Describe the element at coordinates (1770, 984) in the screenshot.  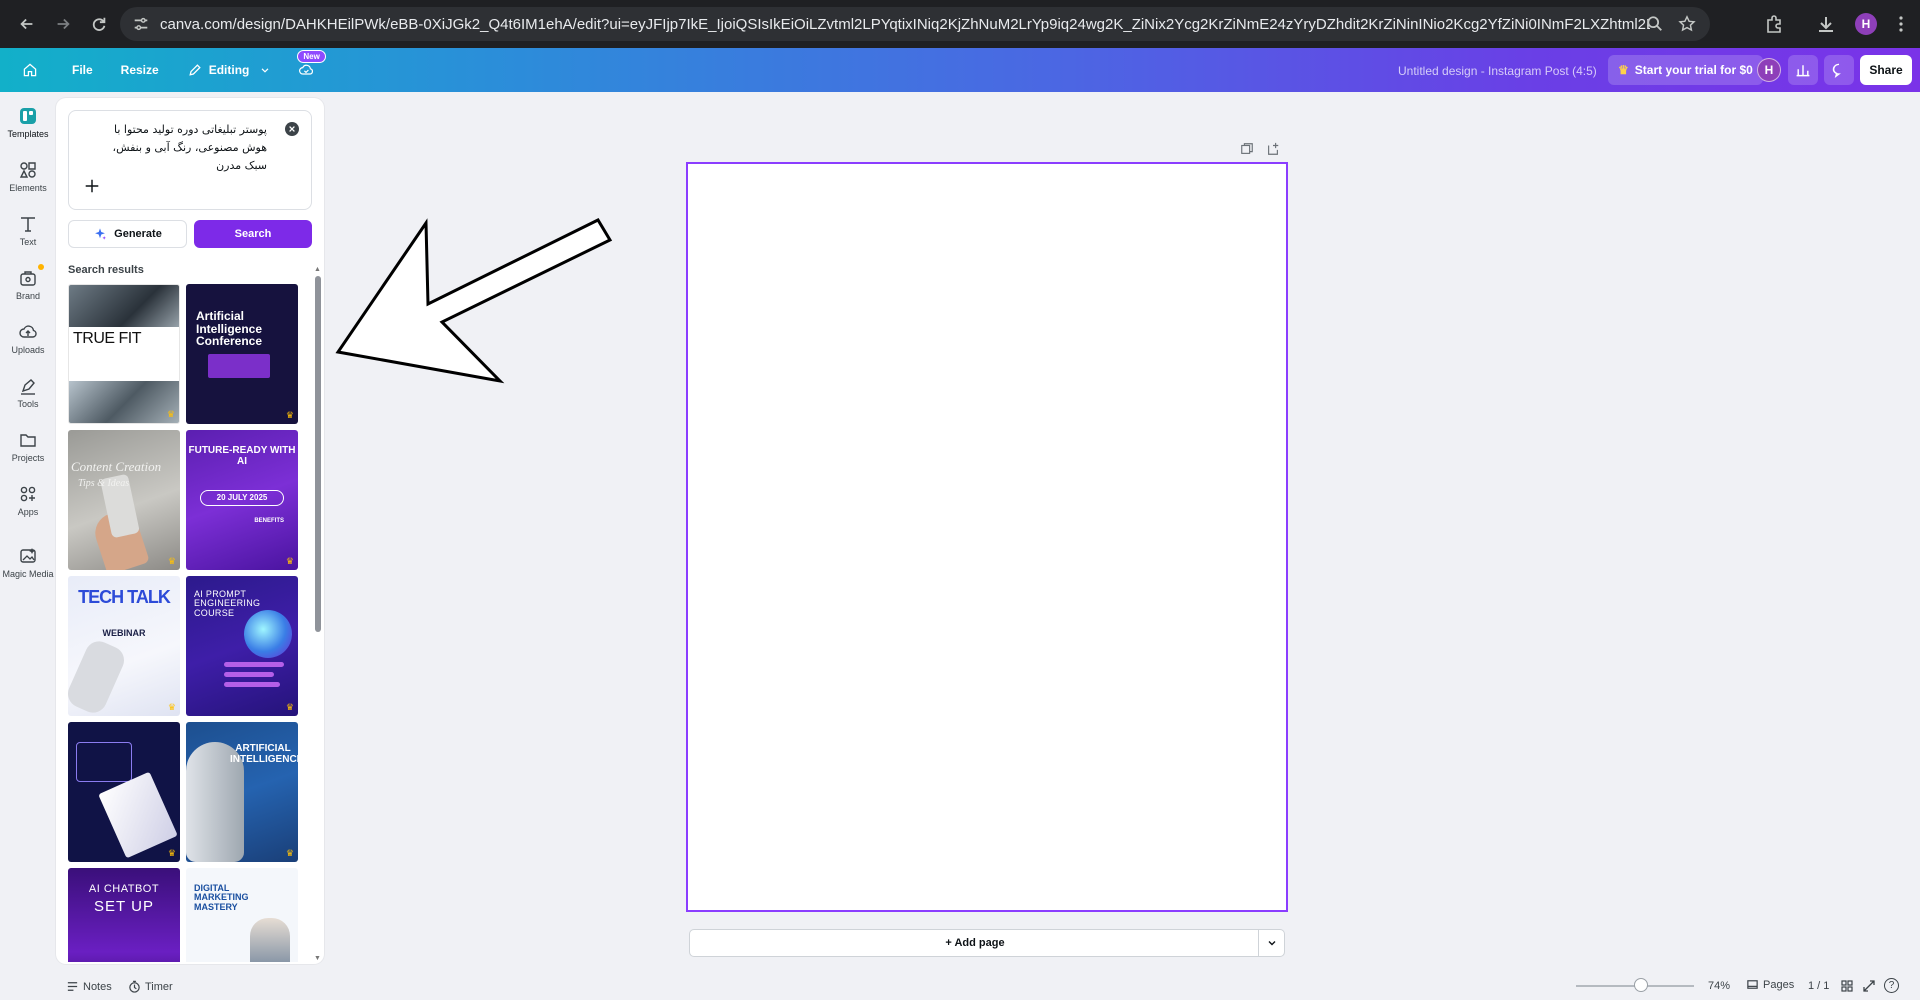
I see `pages-button: Pages` at that location.